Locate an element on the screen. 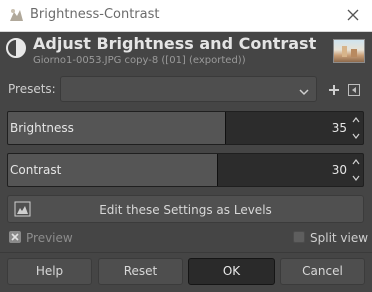 This screenshot has height=292, width=372. preview-checkbox is located at coordinates (15, 237).